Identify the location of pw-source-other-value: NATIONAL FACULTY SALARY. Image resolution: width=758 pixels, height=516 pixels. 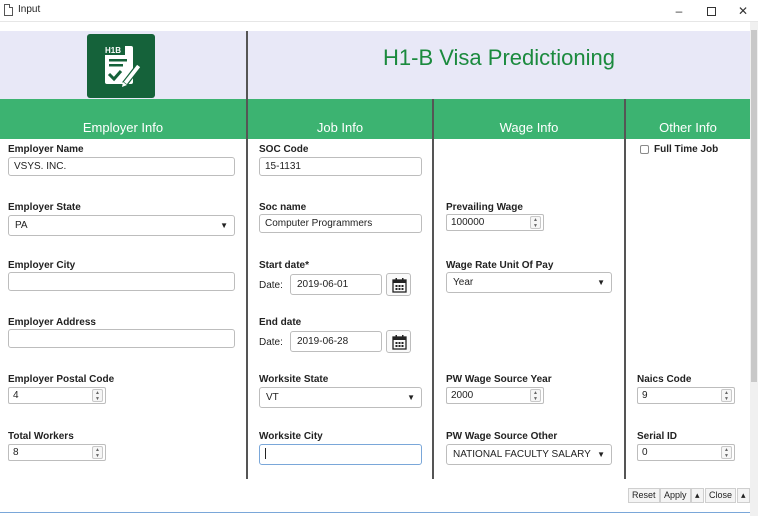
(522, 454).